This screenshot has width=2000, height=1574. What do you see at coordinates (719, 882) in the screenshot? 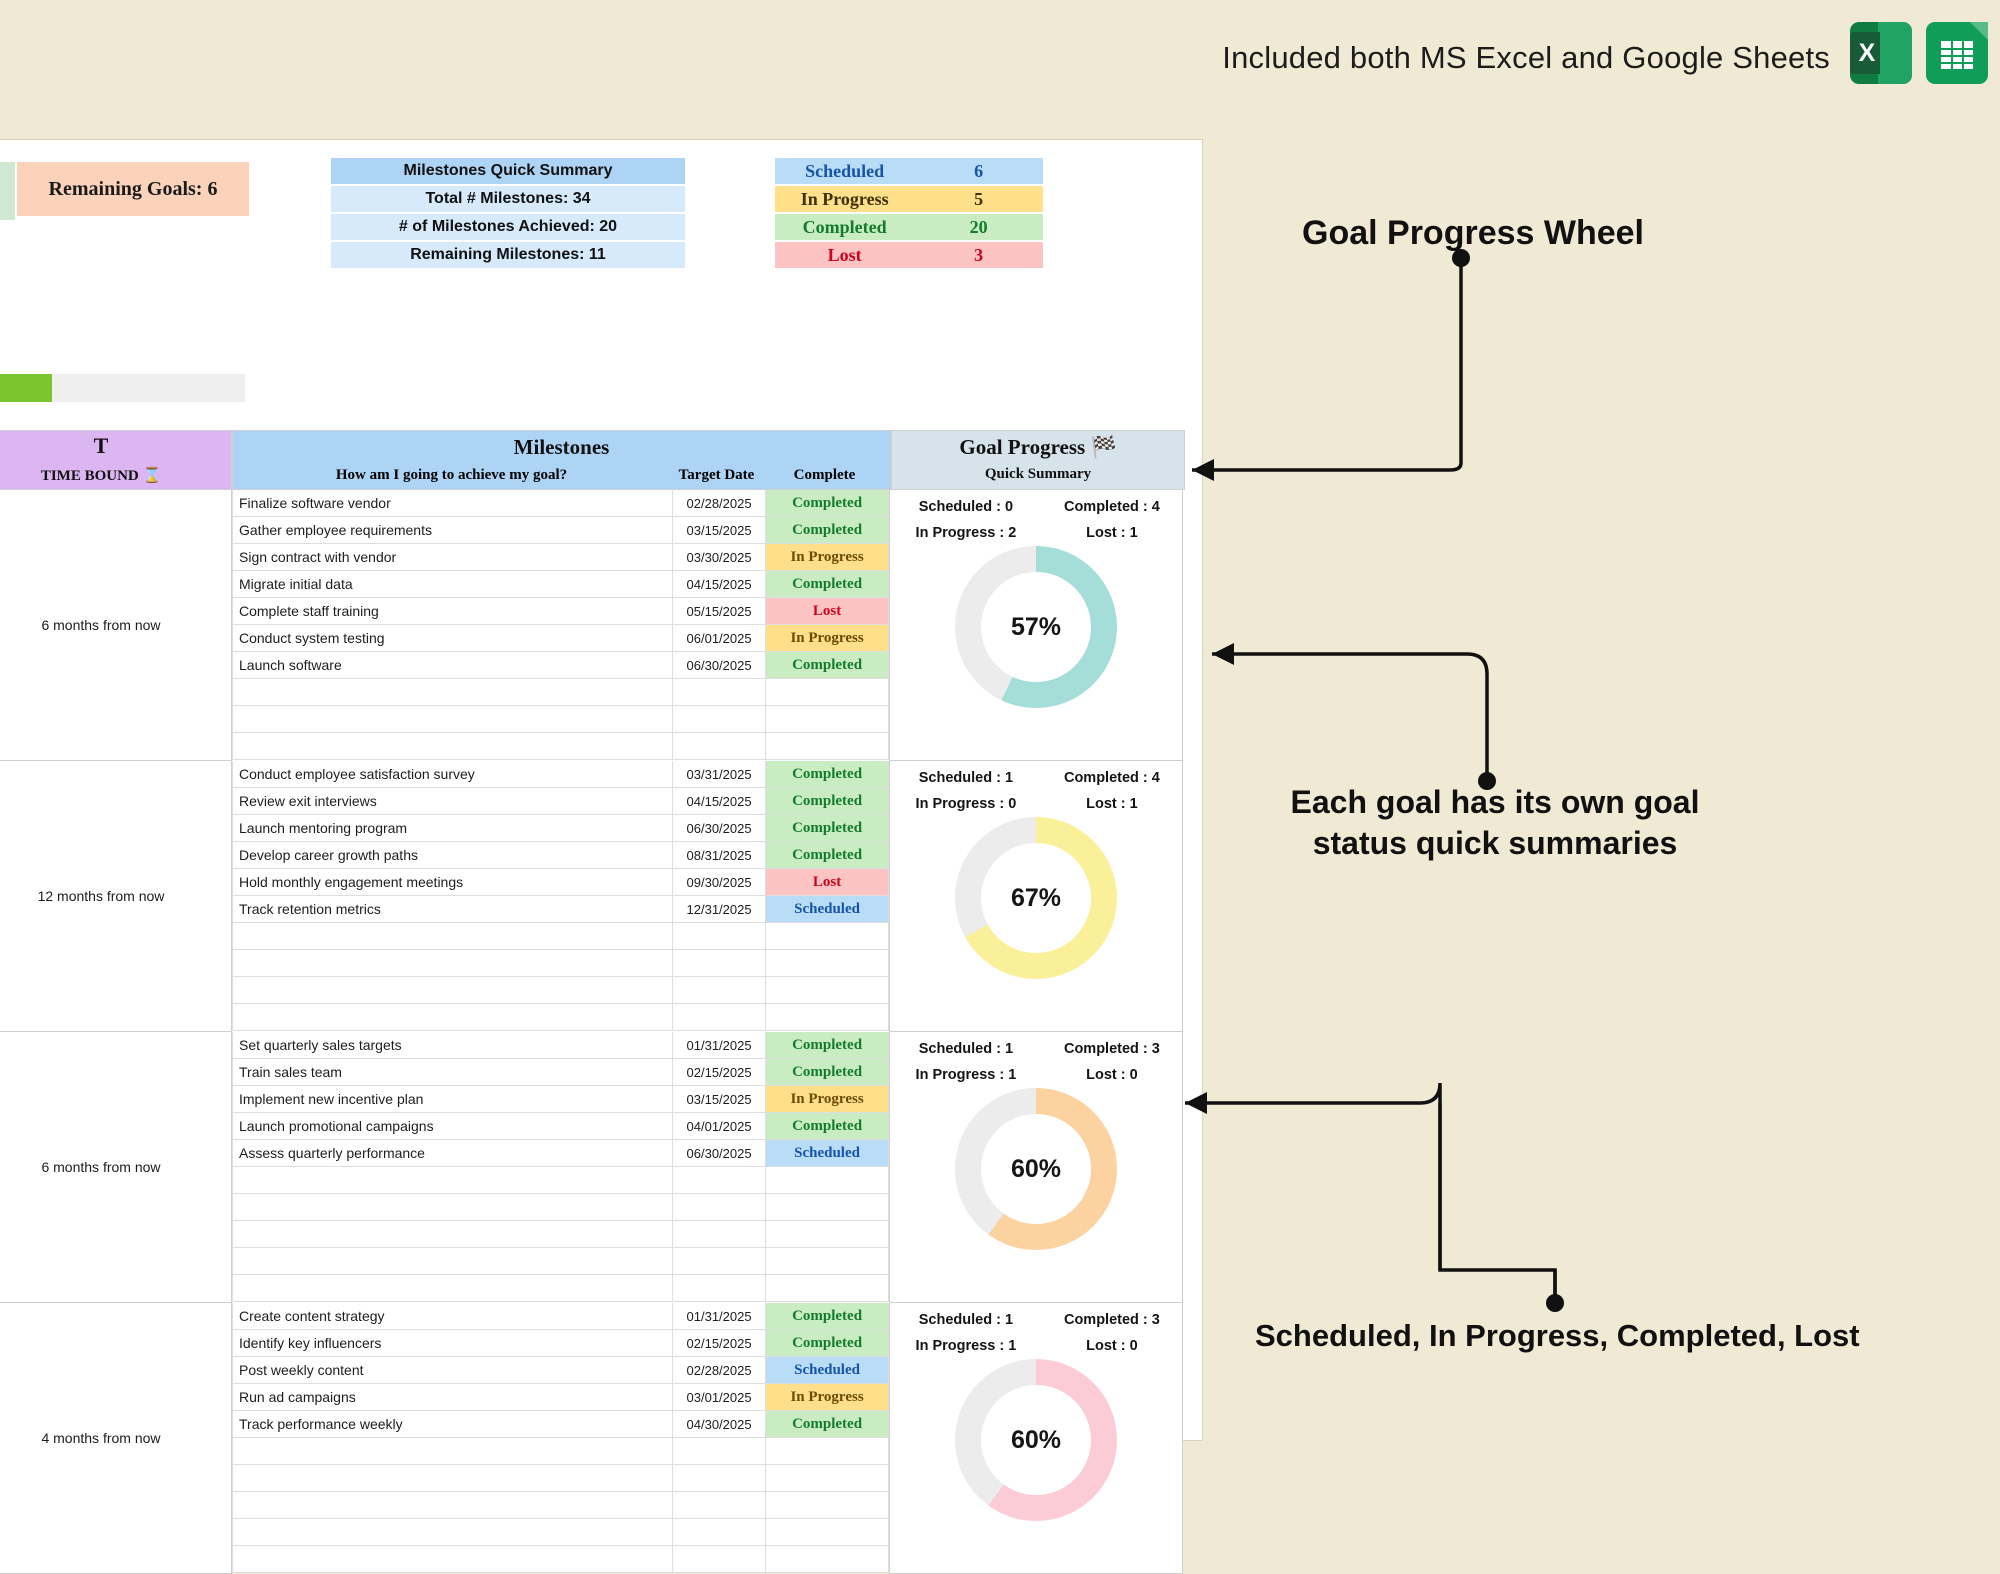
I see `milestone-target-date: 09/30/2025` at bounding box center [719, 882].